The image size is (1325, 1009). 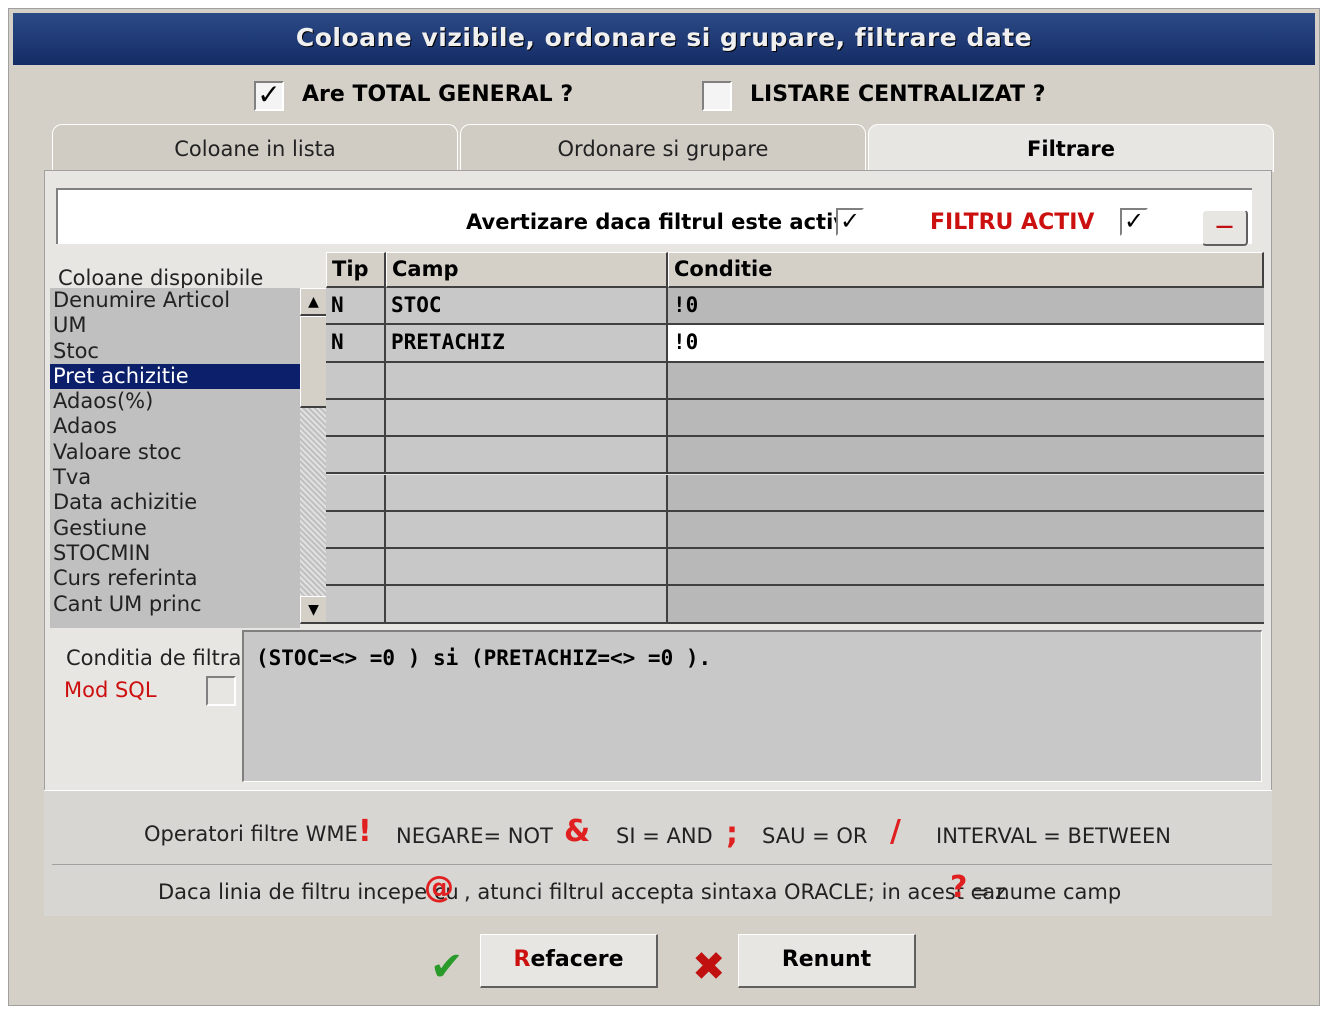 I want to click on column-item: Valoare stoc, so click(x=175, y=452).